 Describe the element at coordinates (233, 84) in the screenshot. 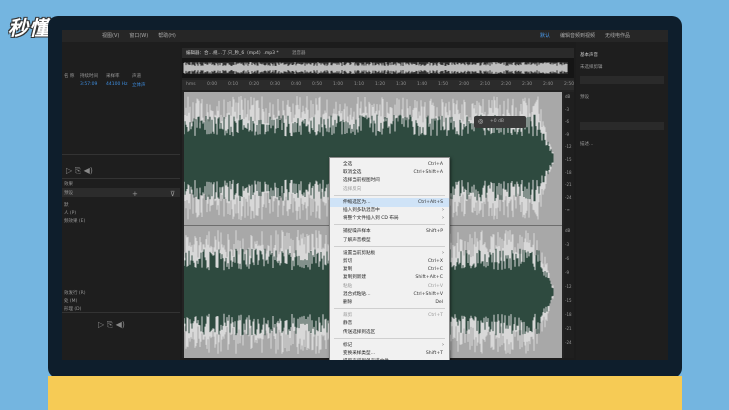

I see `ruler-tick: 0:10` at that location.